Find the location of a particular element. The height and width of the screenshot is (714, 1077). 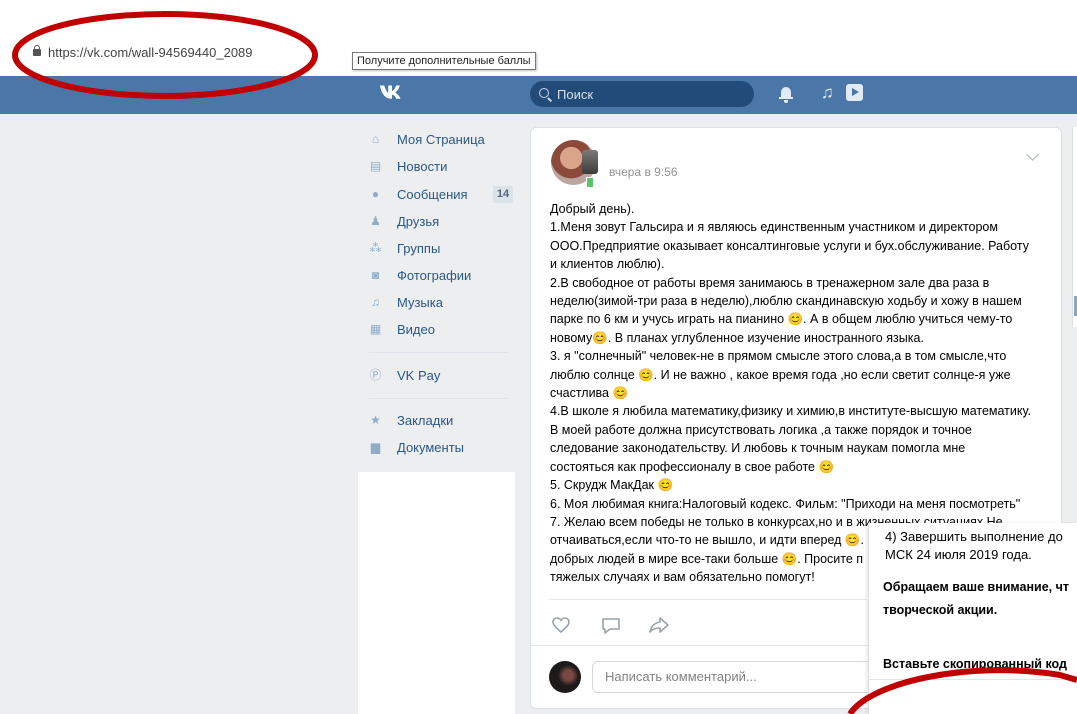

document-icon: ▆ is located at coordinates (375, 447).